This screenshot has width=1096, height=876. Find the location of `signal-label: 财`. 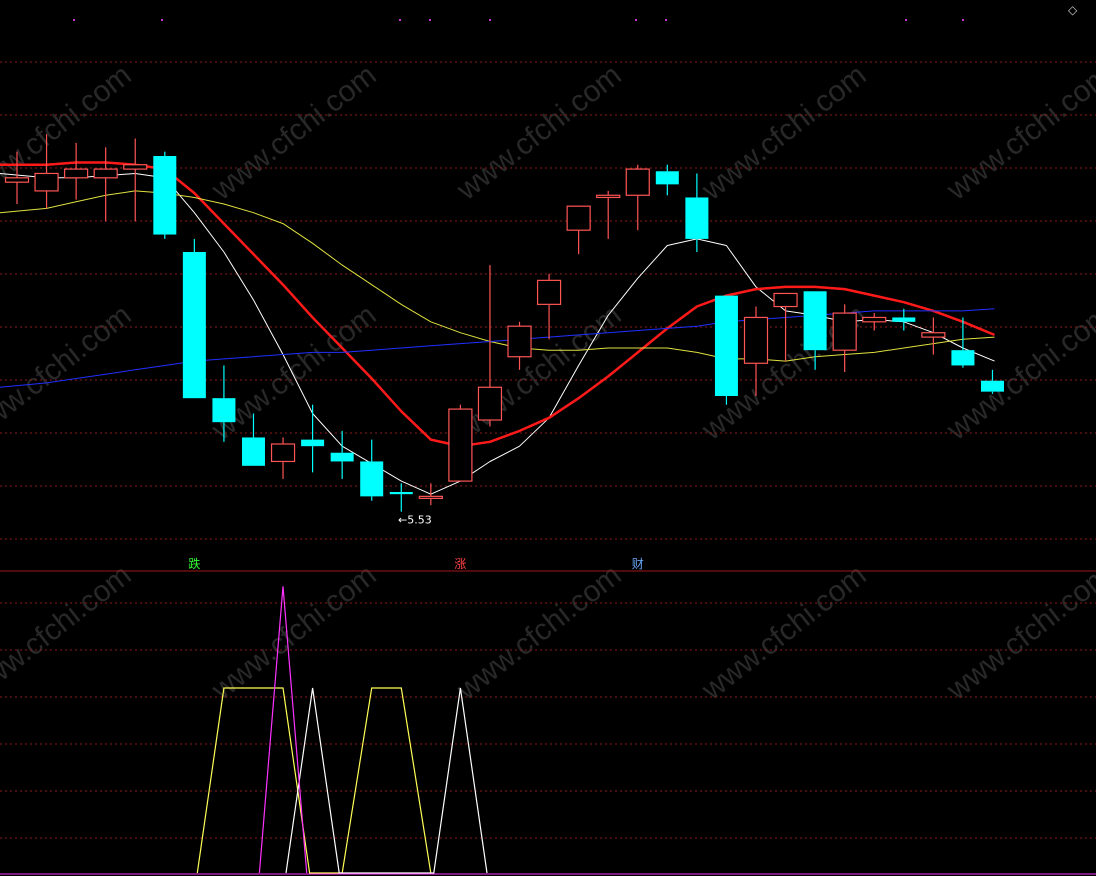

signal-label: 财 is located at coordinates (638, 564).